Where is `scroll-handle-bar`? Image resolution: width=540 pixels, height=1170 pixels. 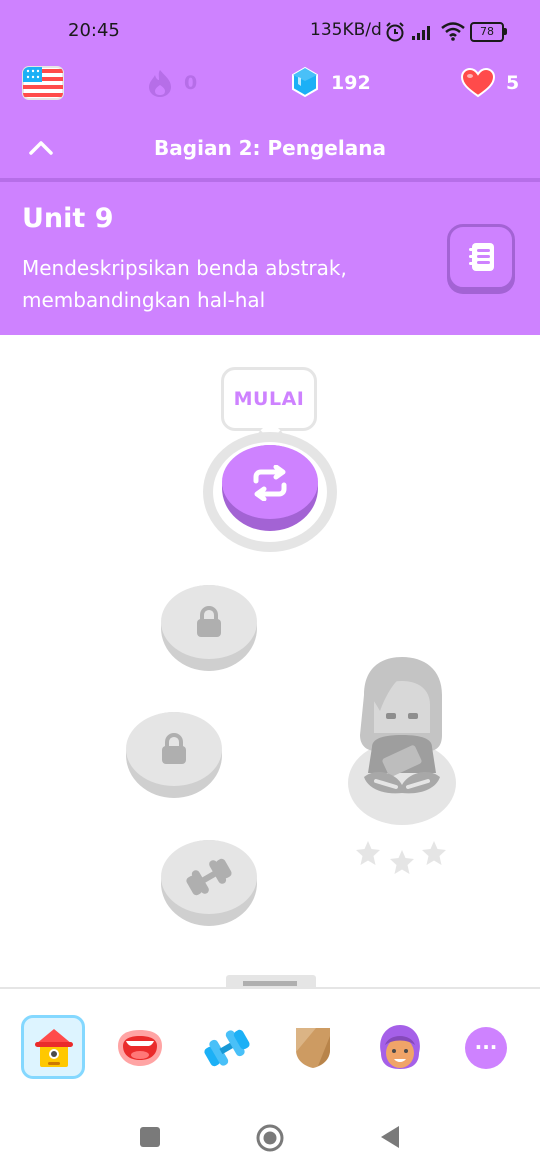 scroll-handle-bar is located at coordinates (270, 983).